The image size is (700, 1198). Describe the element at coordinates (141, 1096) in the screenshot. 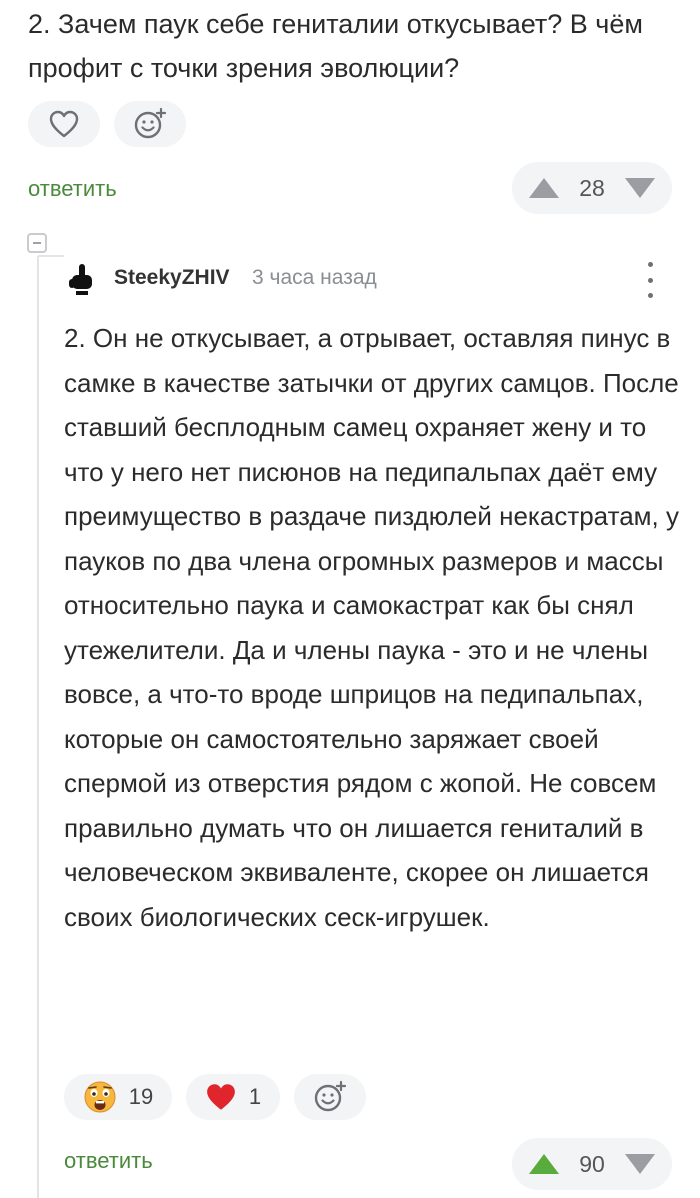

I see `reaction-count-scared: 19` at that location.